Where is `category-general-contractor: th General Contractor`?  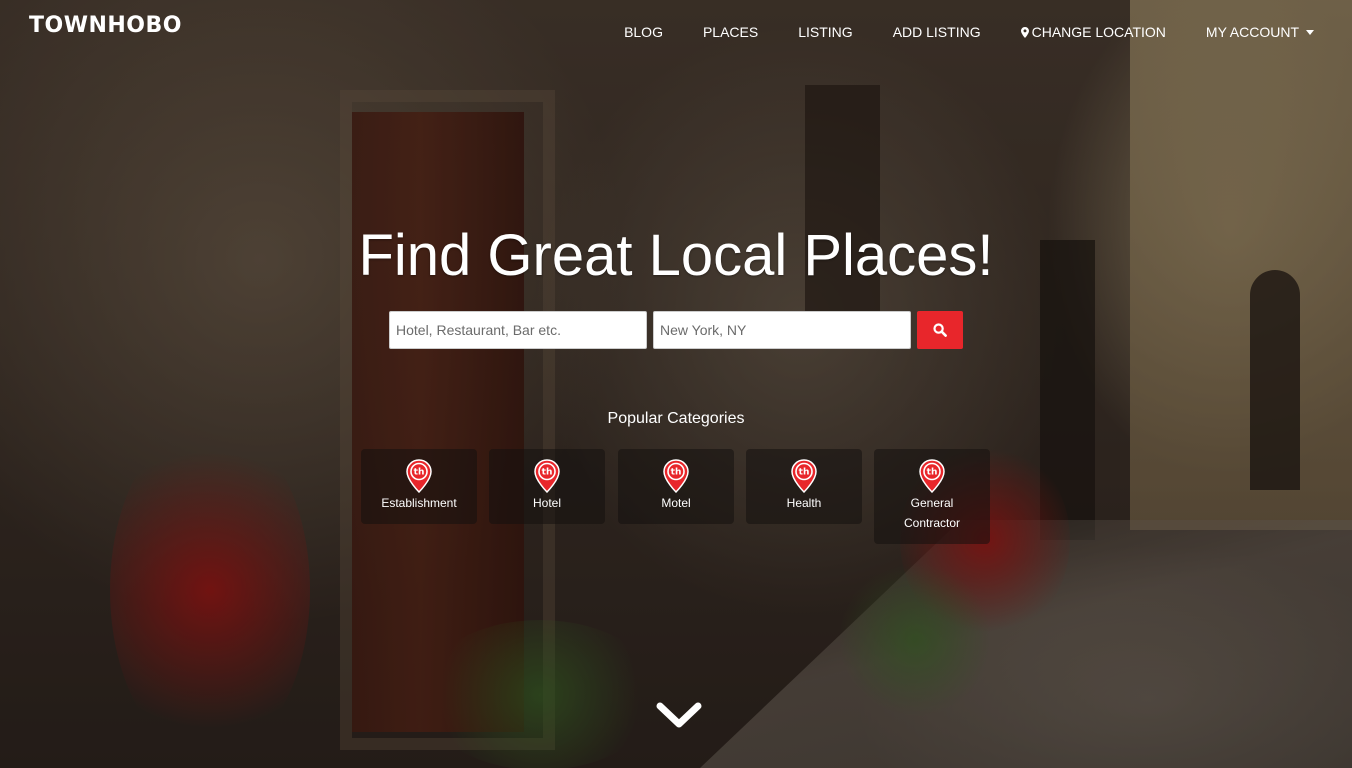
category-general-contractor: th General Contractor is located at coordinates (932, 496).